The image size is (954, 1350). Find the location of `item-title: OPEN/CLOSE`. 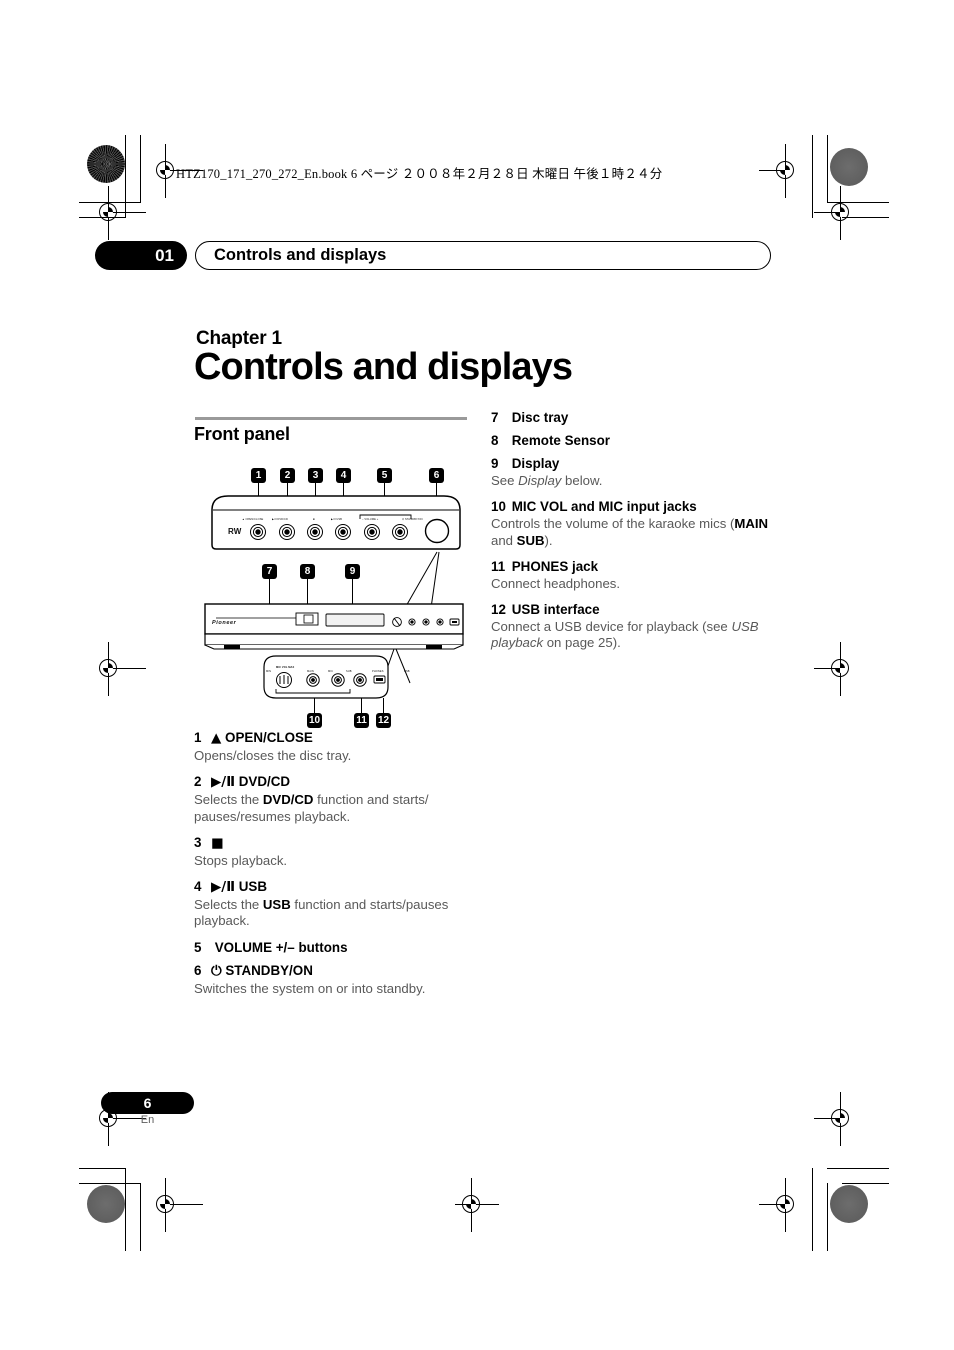

item-title: OPEN/CLOSE is located at coordinates (269, 737).